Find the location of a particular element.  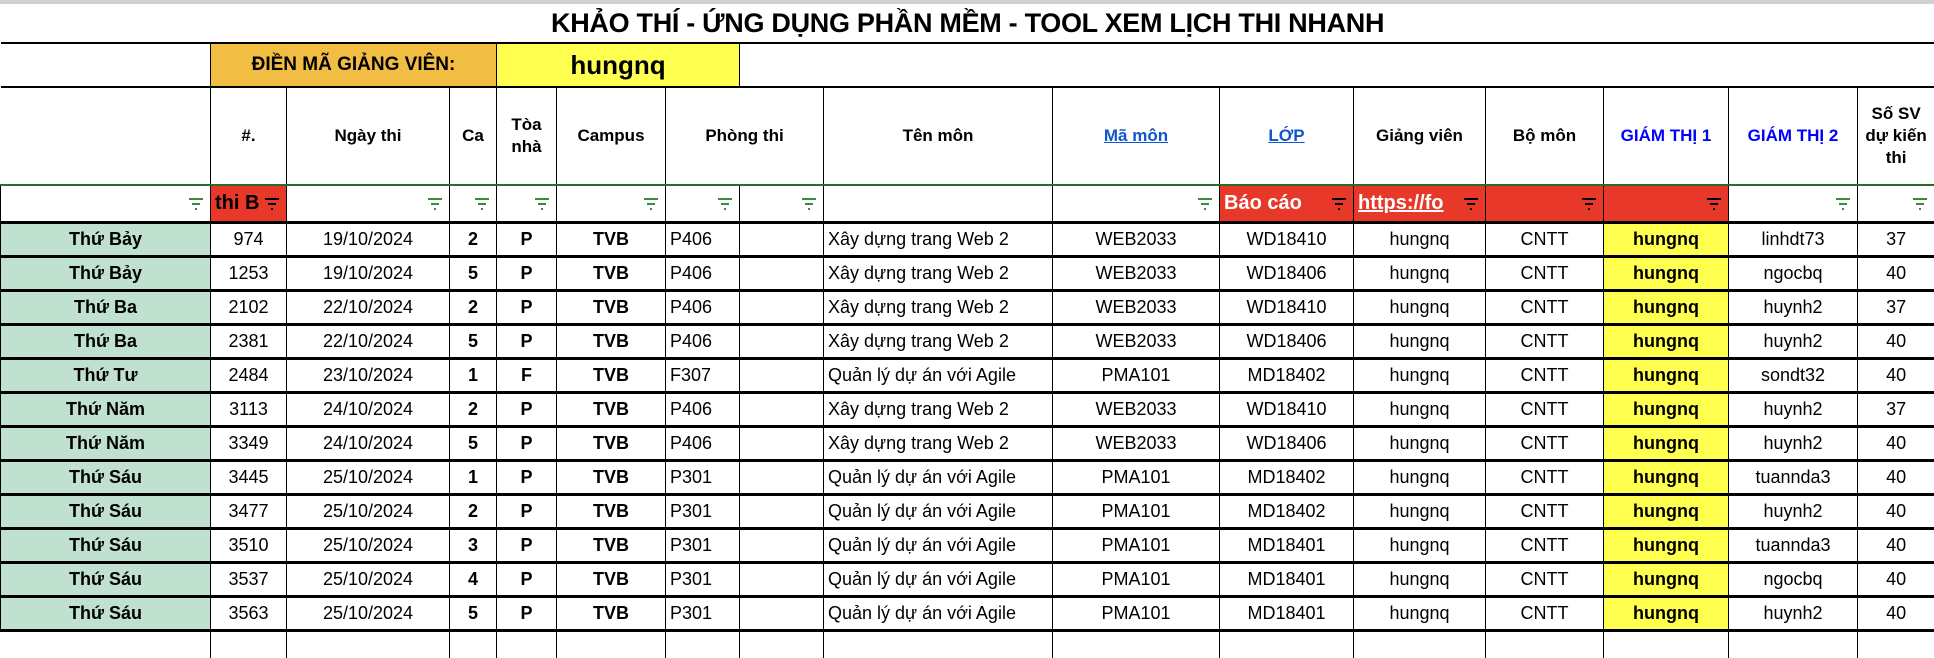

filter-shift is located at coordinates (473, 203).